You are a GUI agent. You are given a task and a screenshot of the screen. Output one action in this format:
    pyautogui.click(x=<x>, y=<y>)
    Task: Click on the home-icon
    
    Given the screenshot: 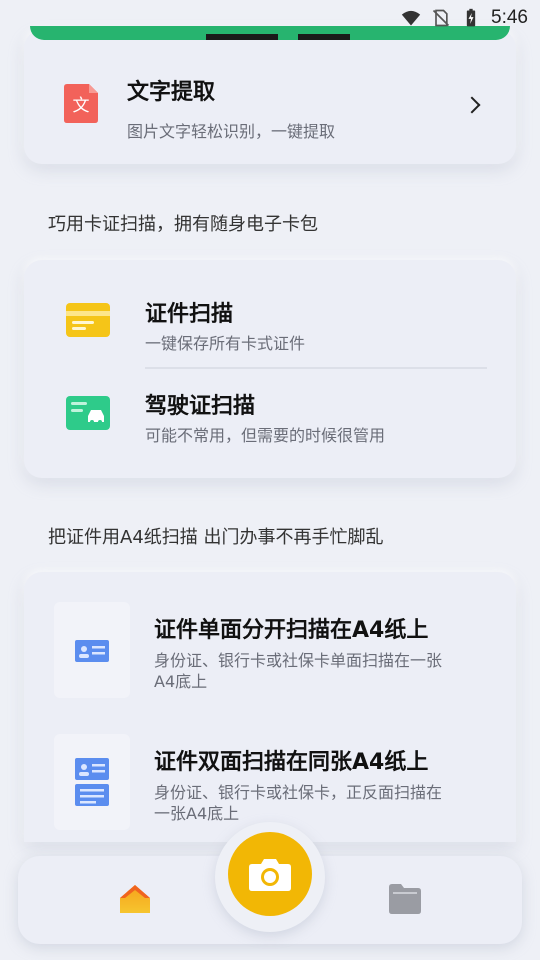 What is the action you would take?
    pyautogui.click(x=135, y=901)
    